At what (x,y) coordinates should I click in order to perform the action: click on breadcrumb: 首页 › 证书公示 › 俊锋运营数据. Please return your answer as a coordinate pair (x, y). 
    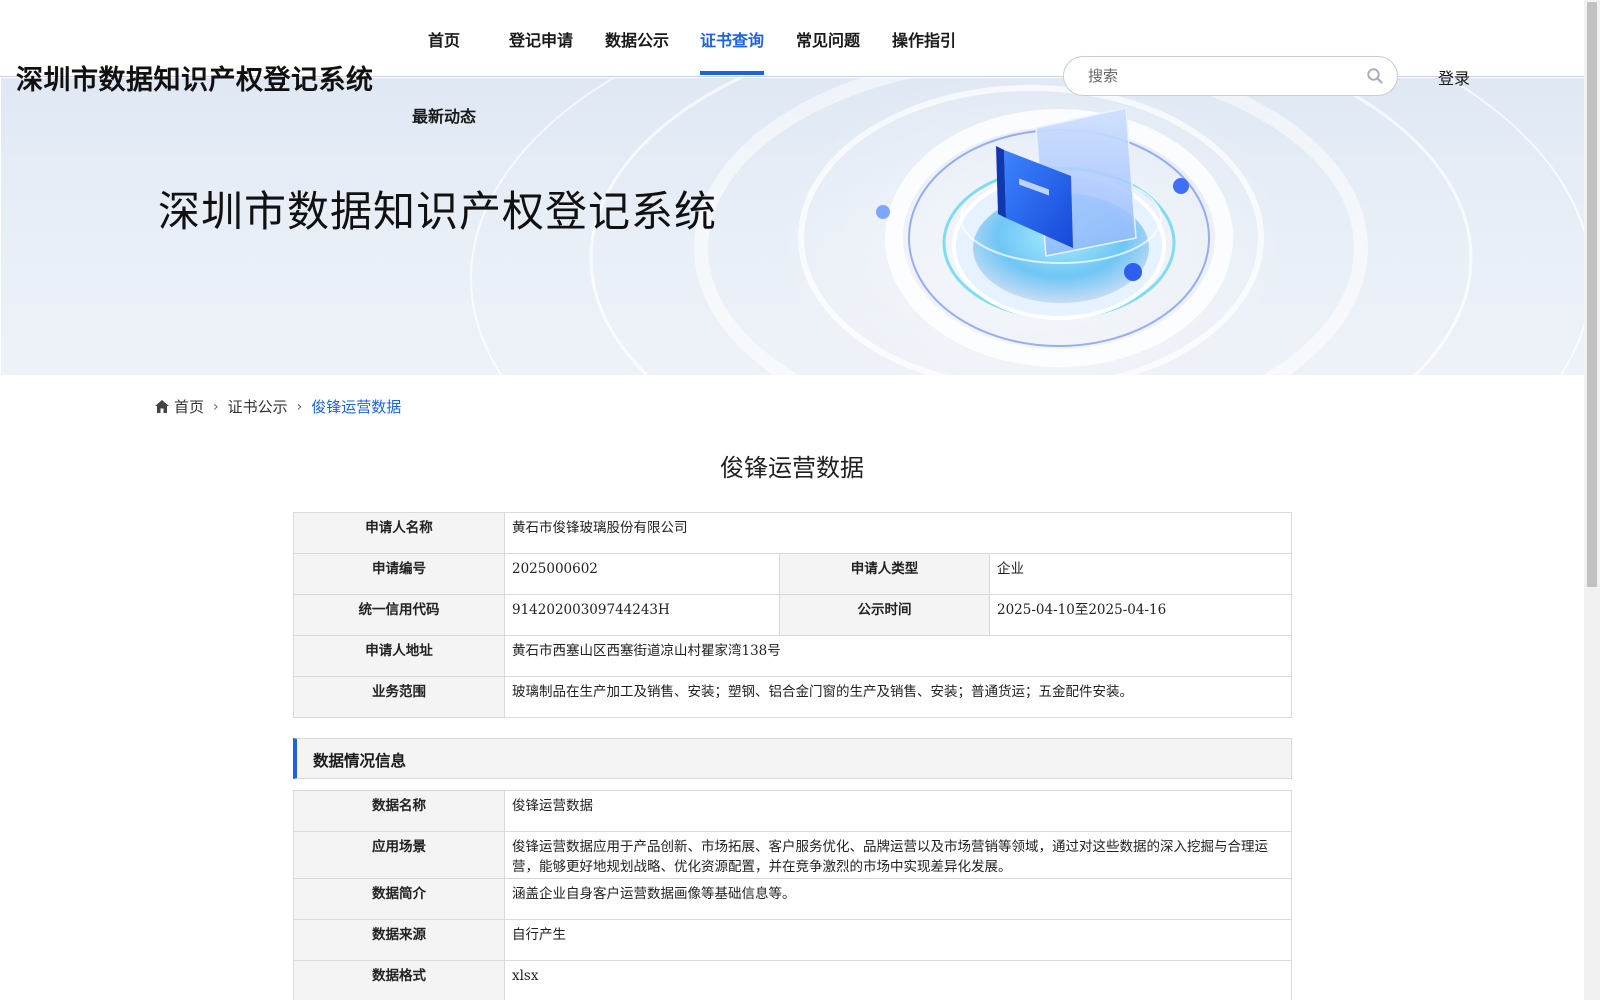
    Looking at the image, I should click on (278, 406).